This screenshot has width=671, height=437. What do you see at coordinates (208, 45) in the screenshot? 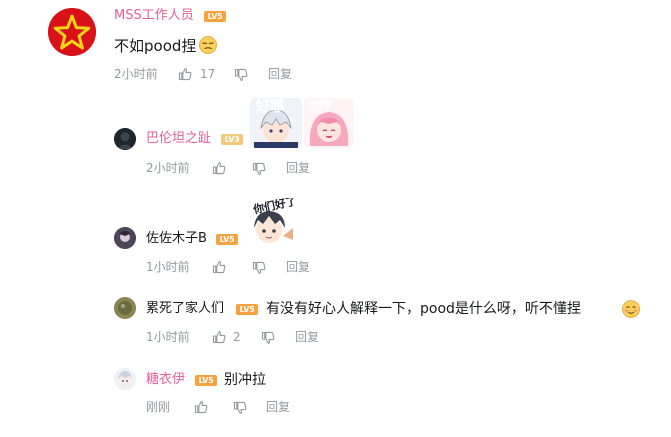
I see `smirk-emoji-icon` at bounding box center [208, 45].